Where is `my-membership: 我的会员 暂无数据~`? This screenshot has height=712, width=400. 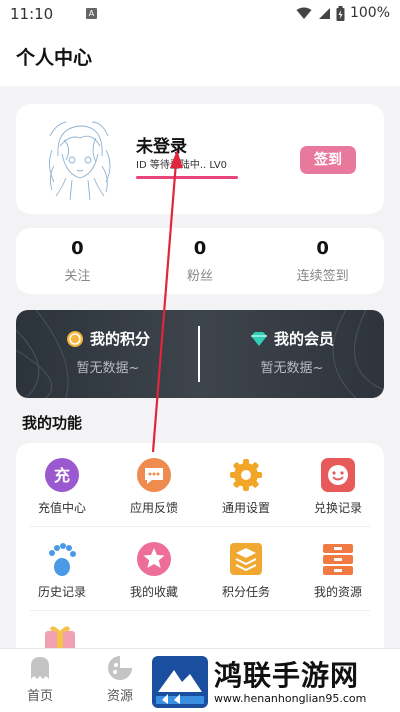 my-membership: 我的会员 暂无数据~ is located at coordinates (292, 352).